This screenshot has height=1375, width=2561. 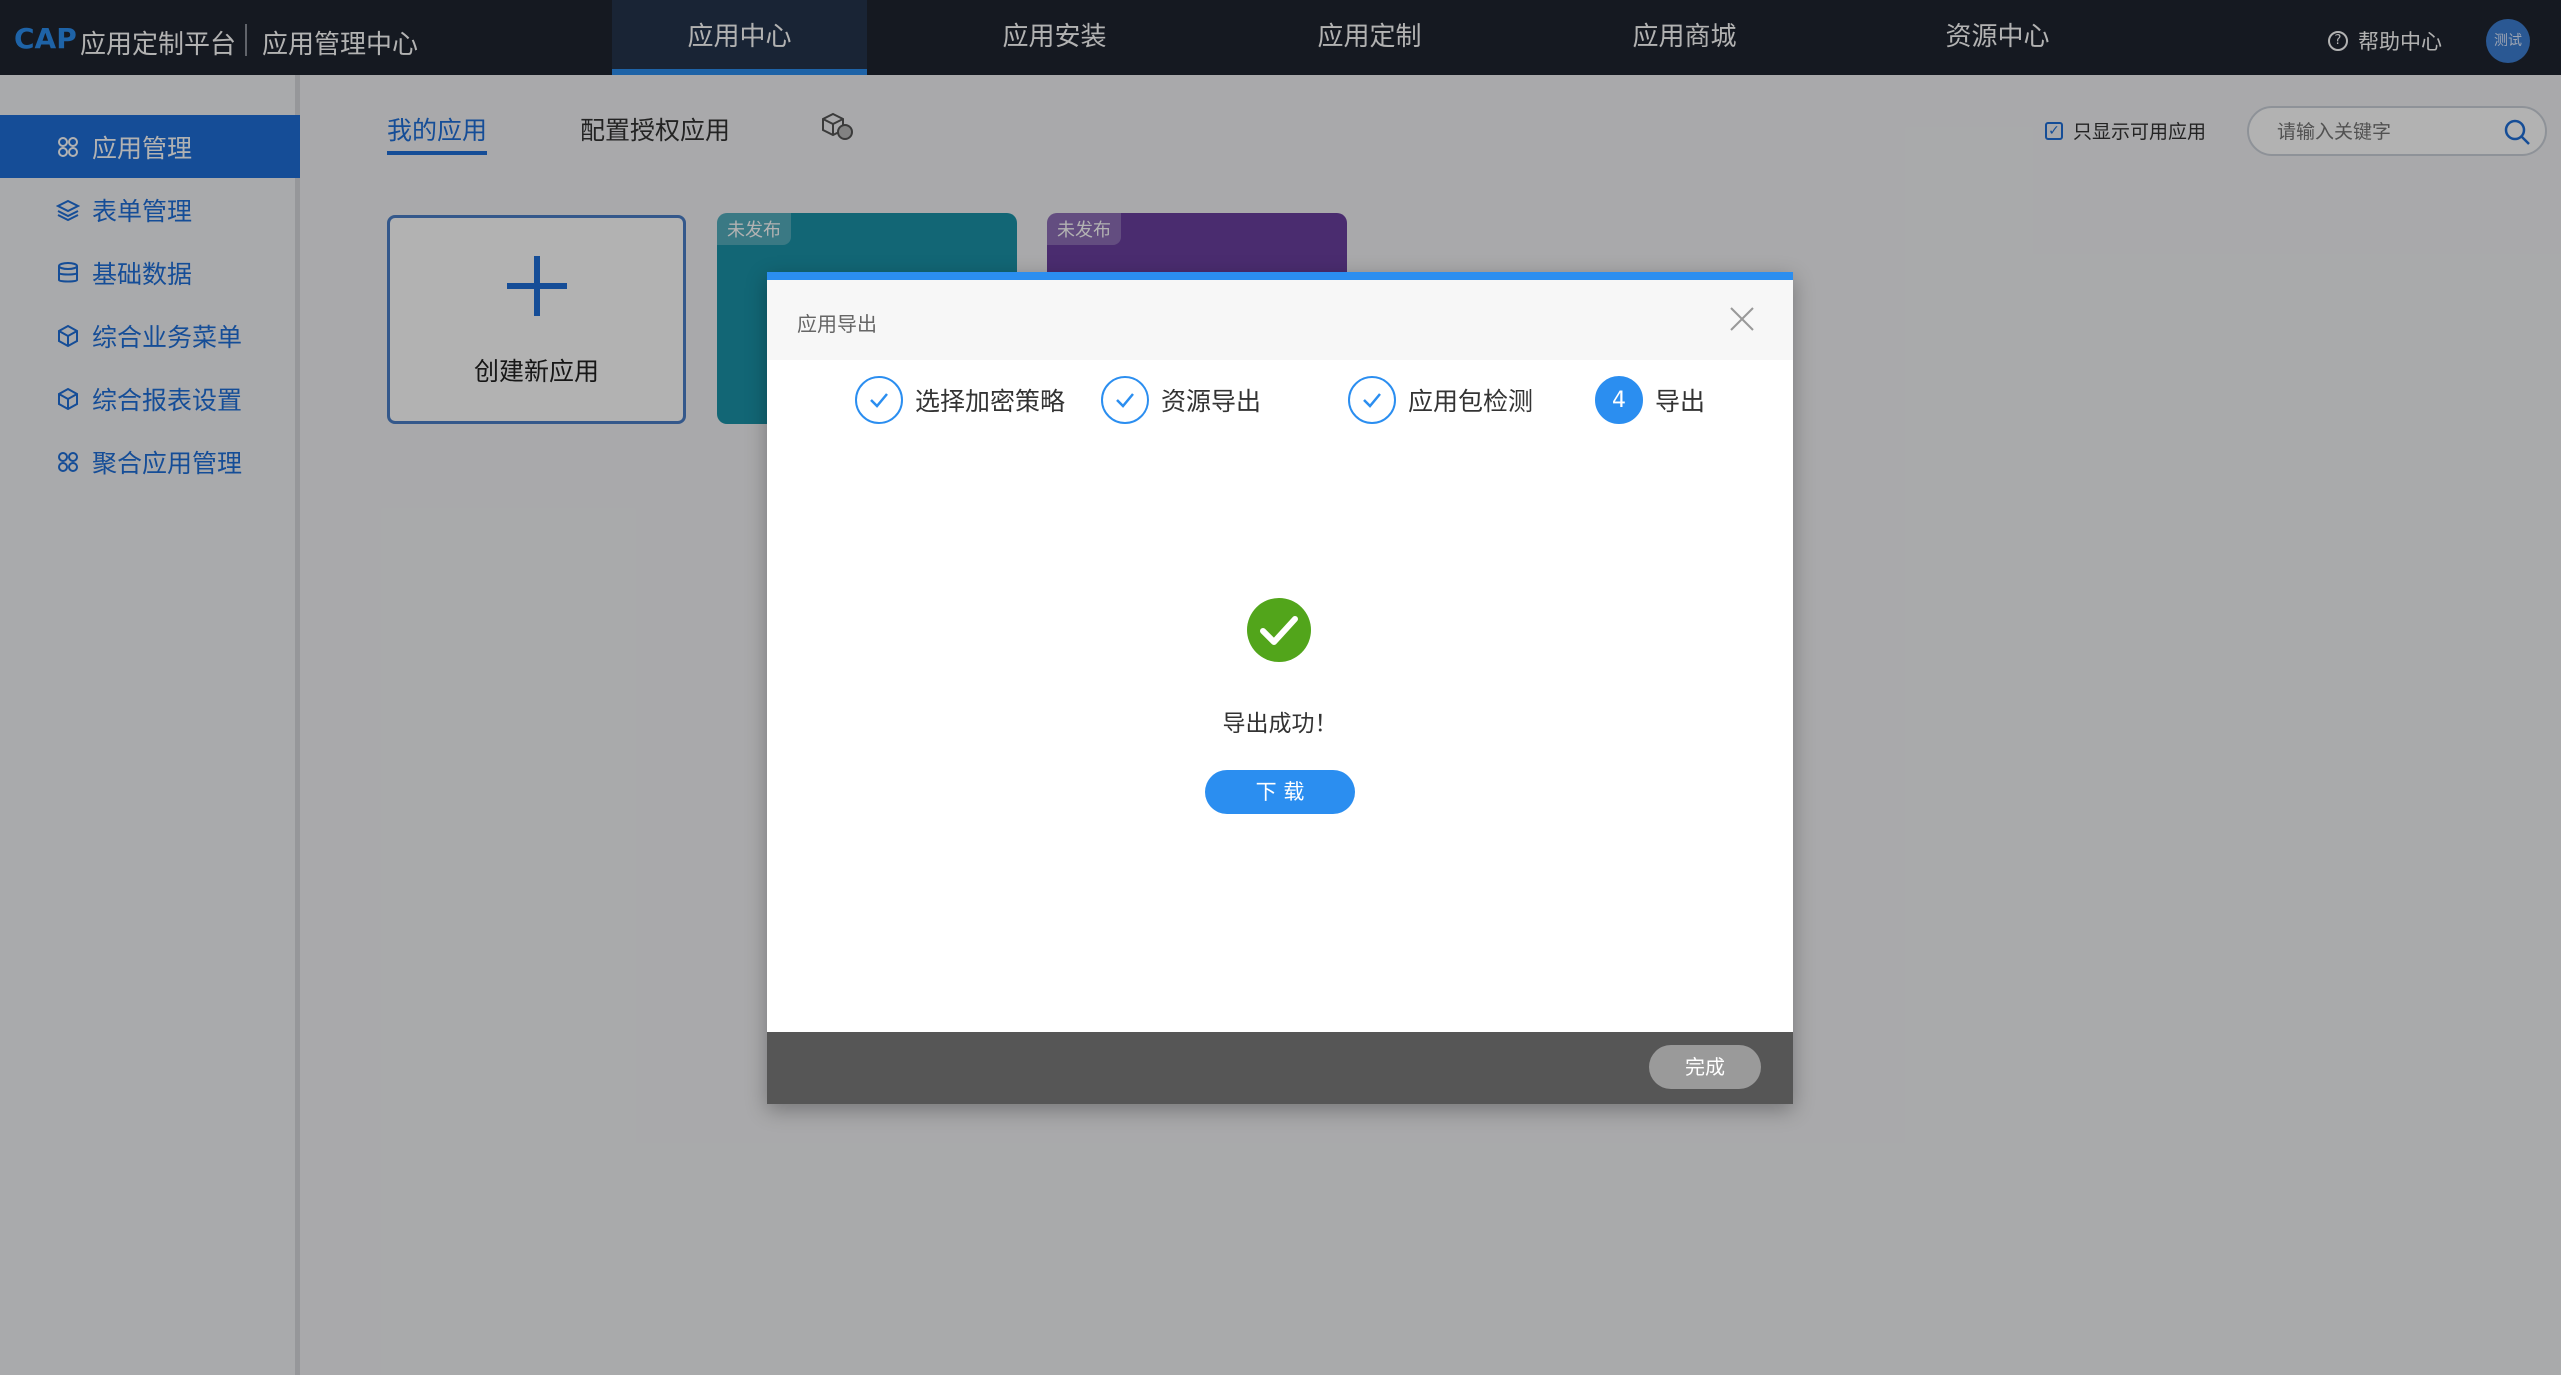 I want to click on step-label: 导出, so click(x=1680, y=401).